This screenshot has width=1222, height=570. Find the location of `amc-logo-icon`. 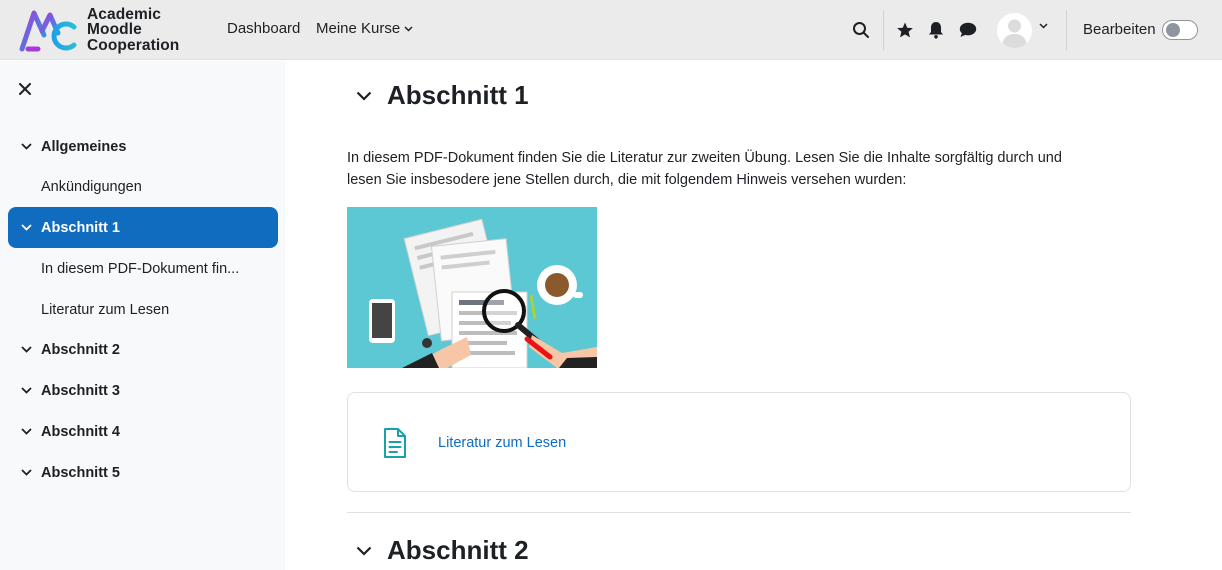

amc-logo-icon is located at coordinates (48, 31).